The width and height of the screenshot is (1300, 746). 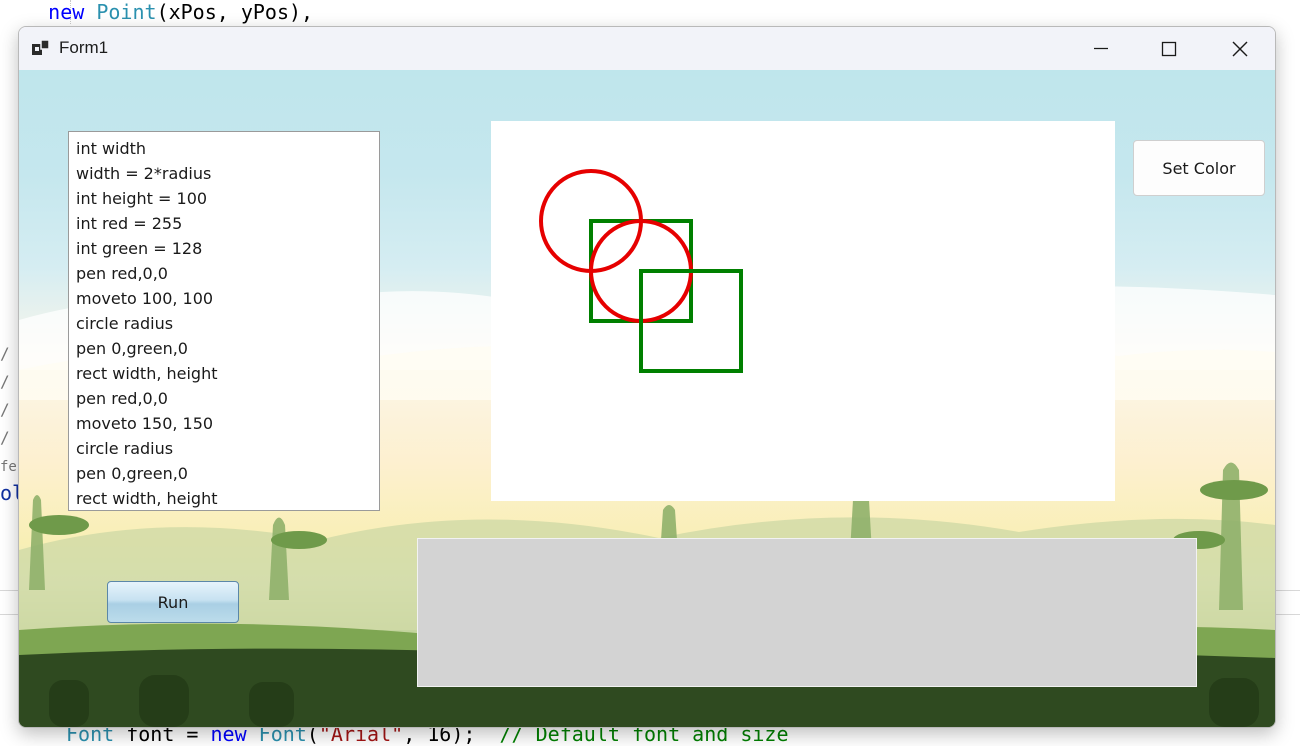 What do you see at coordinates (41, 47) in the screenshot?
I see `form-app-icon` at bounding box center [41, 47].